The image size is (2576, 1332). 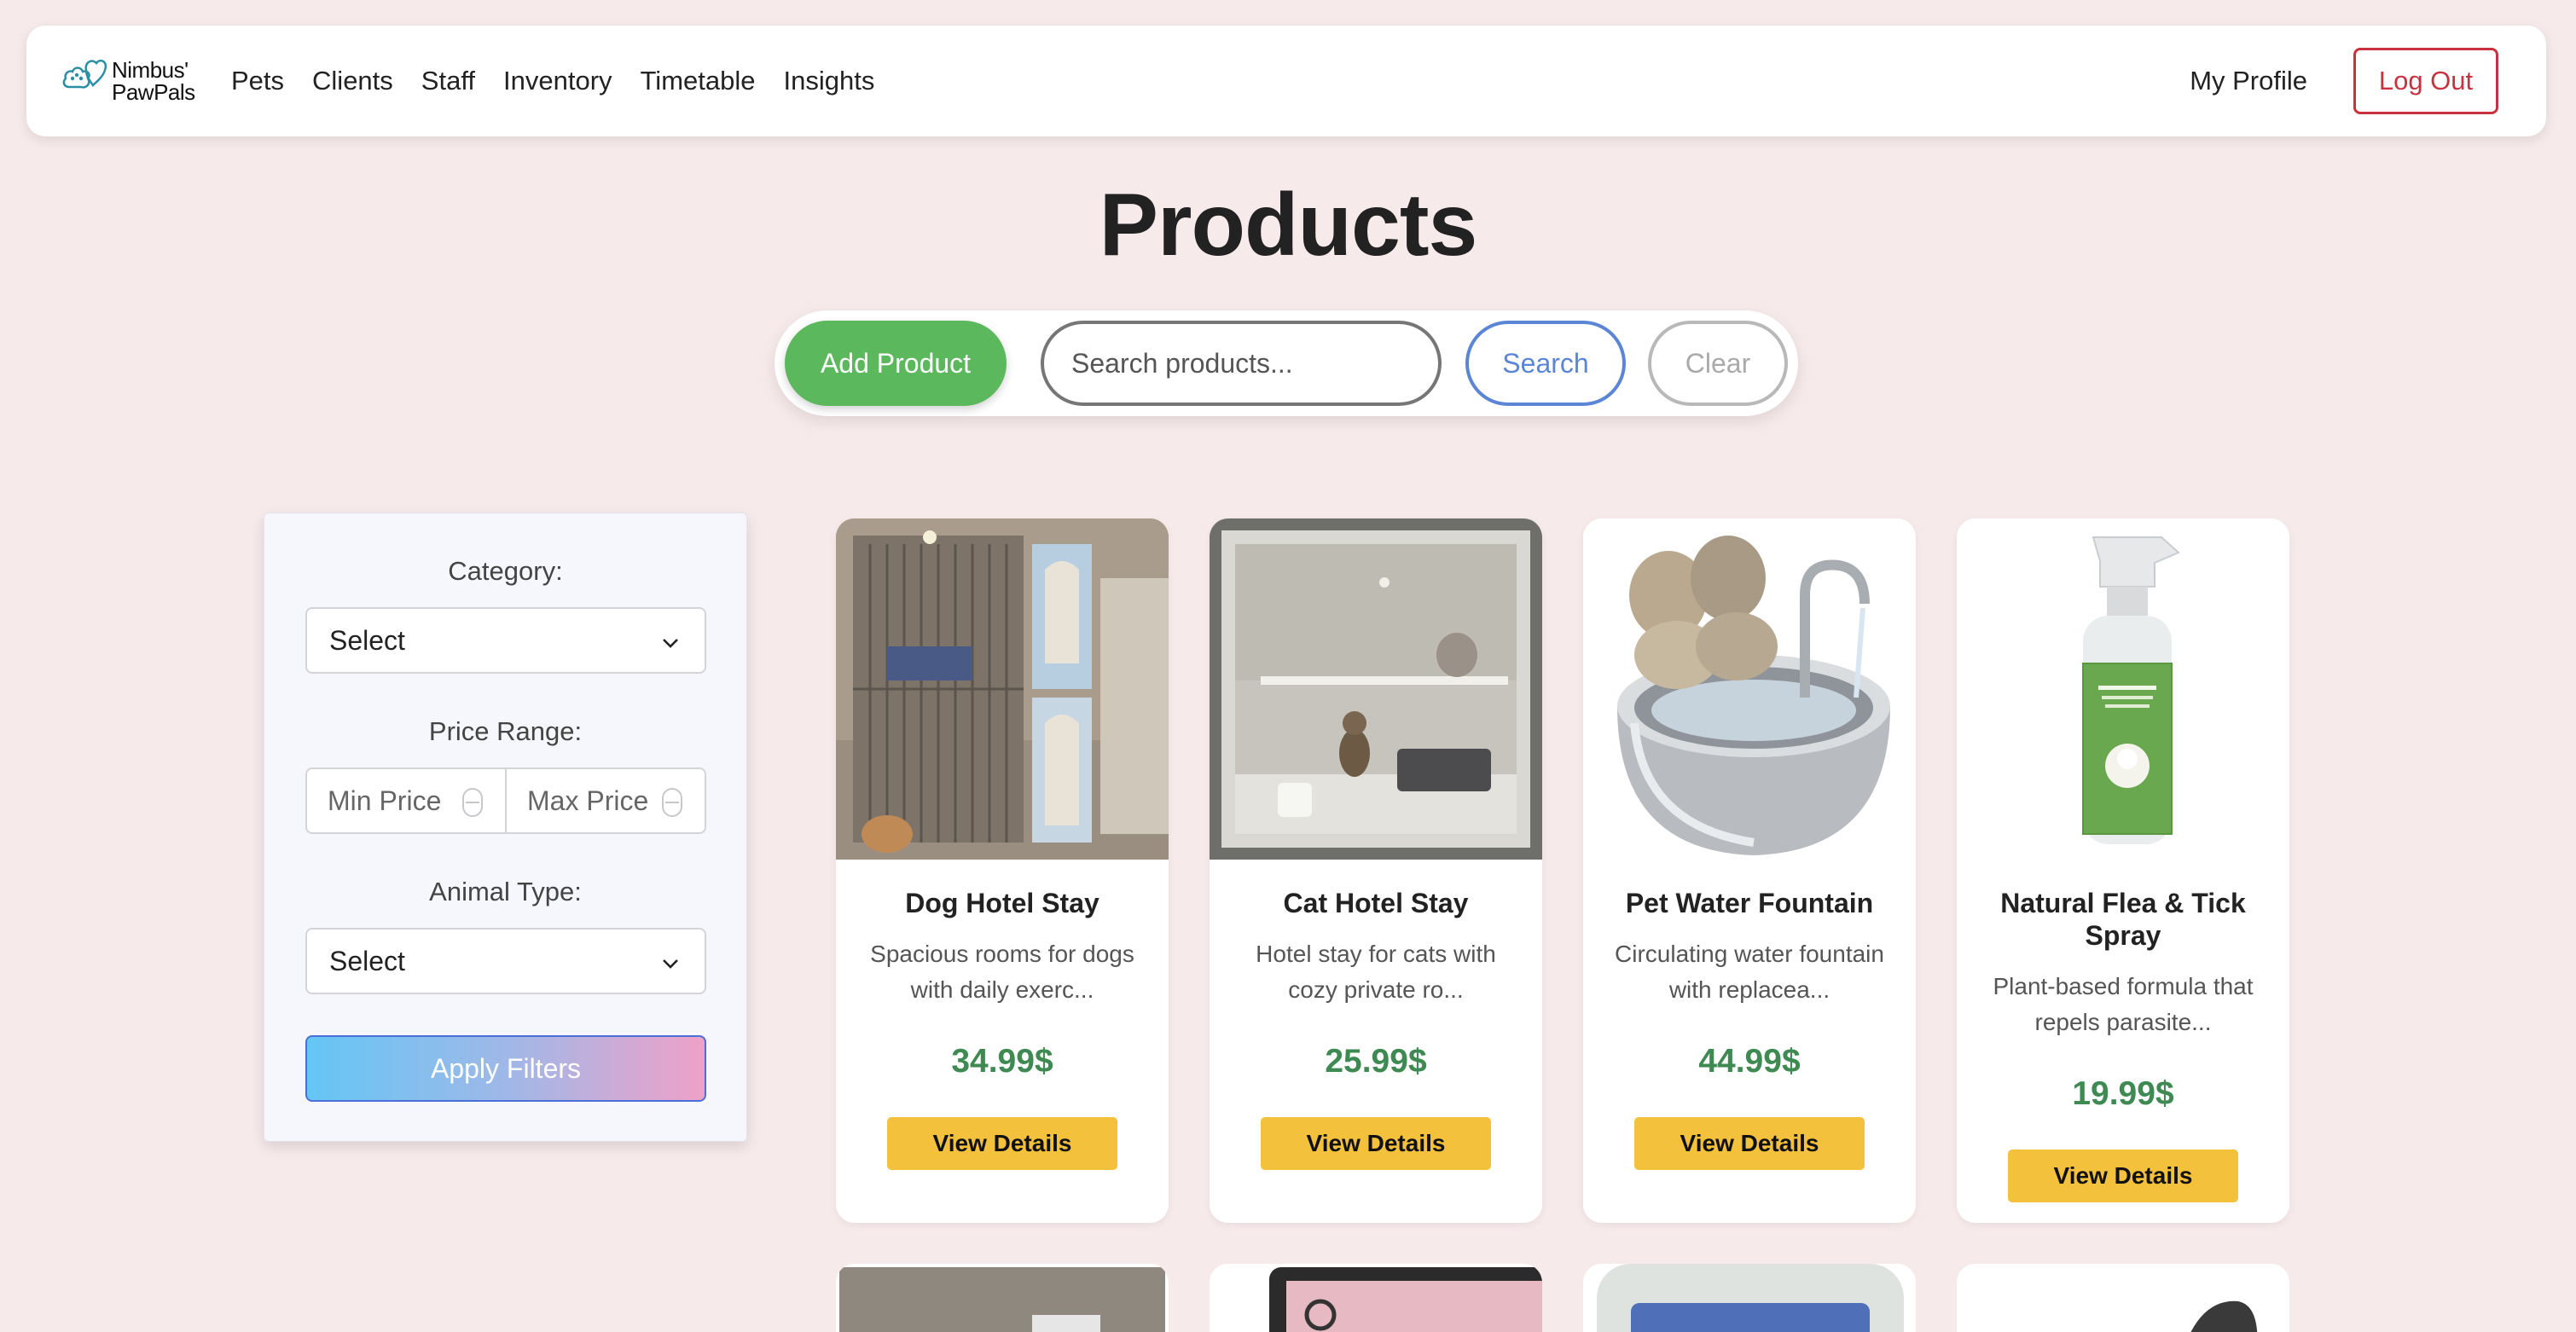 I want to click on product-price: 25.99$, so click(x=1376, y=1061).